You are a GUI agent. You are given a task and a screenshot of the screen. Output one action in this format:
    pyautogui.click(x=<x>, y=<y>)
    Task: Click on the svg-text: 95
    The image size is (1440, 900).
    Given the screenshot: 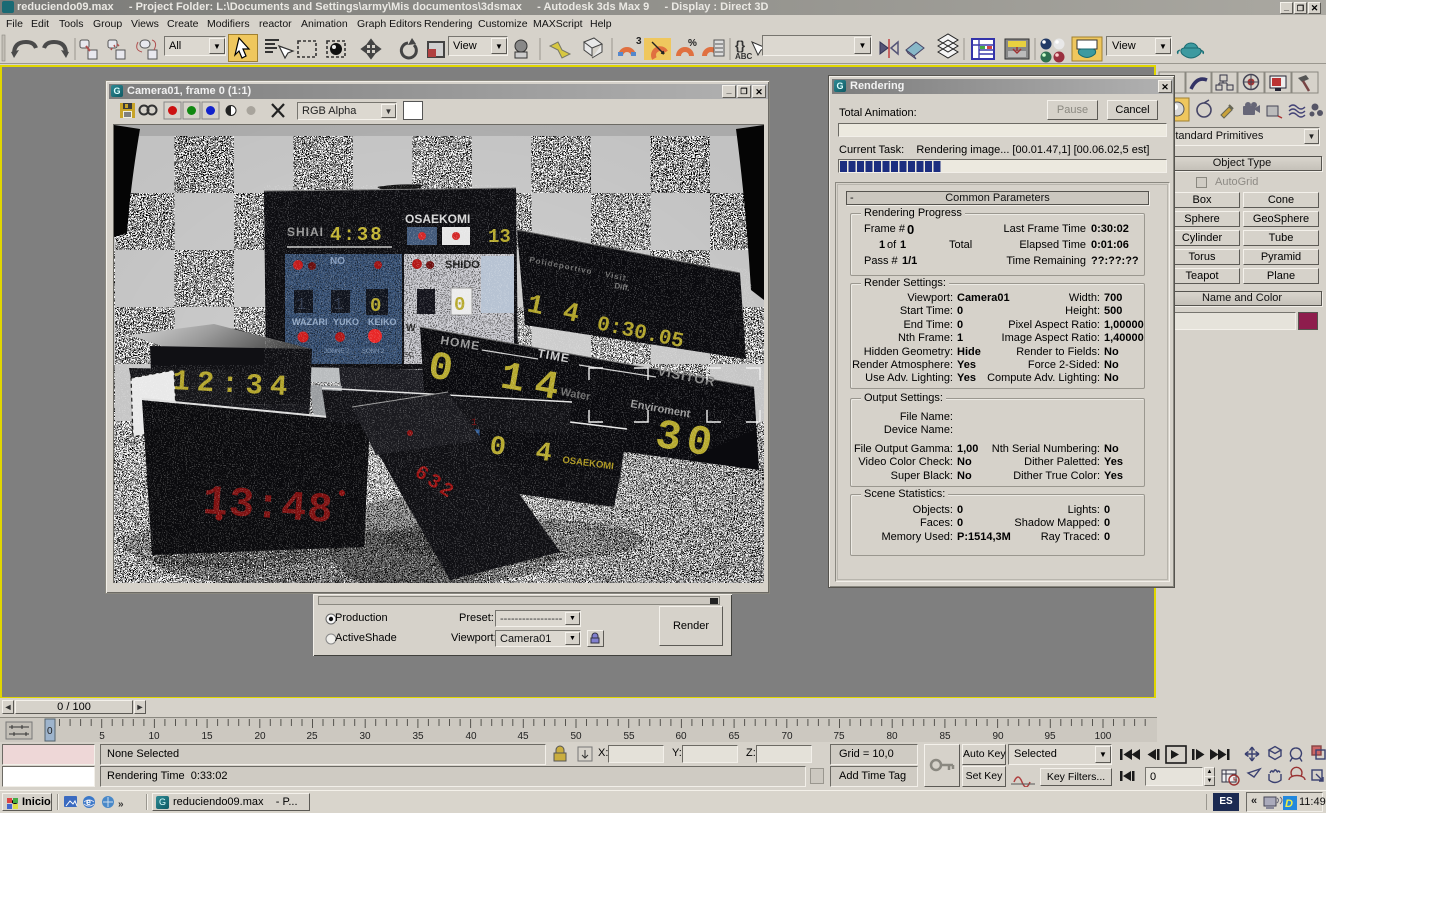 What is the action you would take?
    pyautogui.click(x=1050, y=736)
    